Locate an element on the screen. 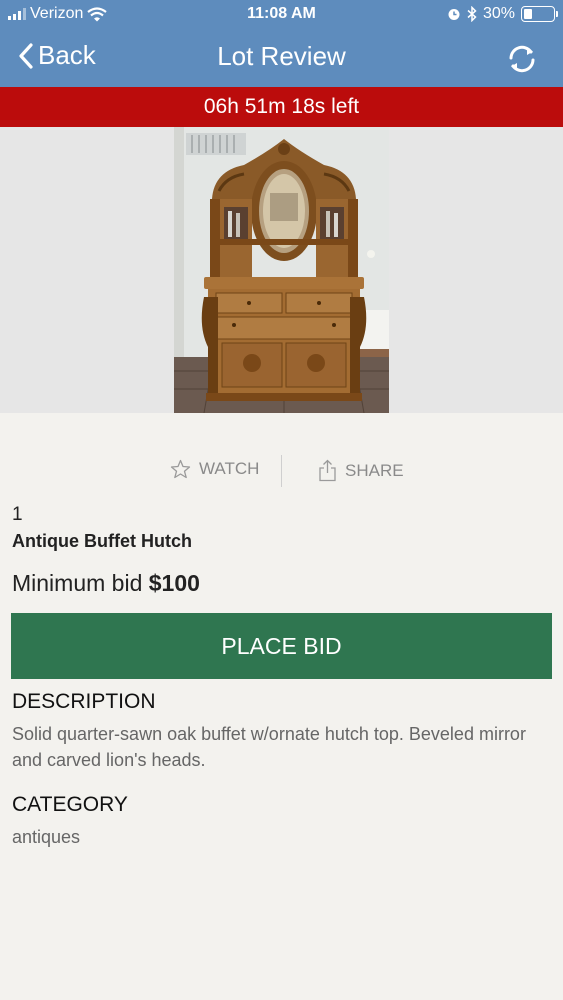  status-right: 30% is located at coordinates (502, 14).